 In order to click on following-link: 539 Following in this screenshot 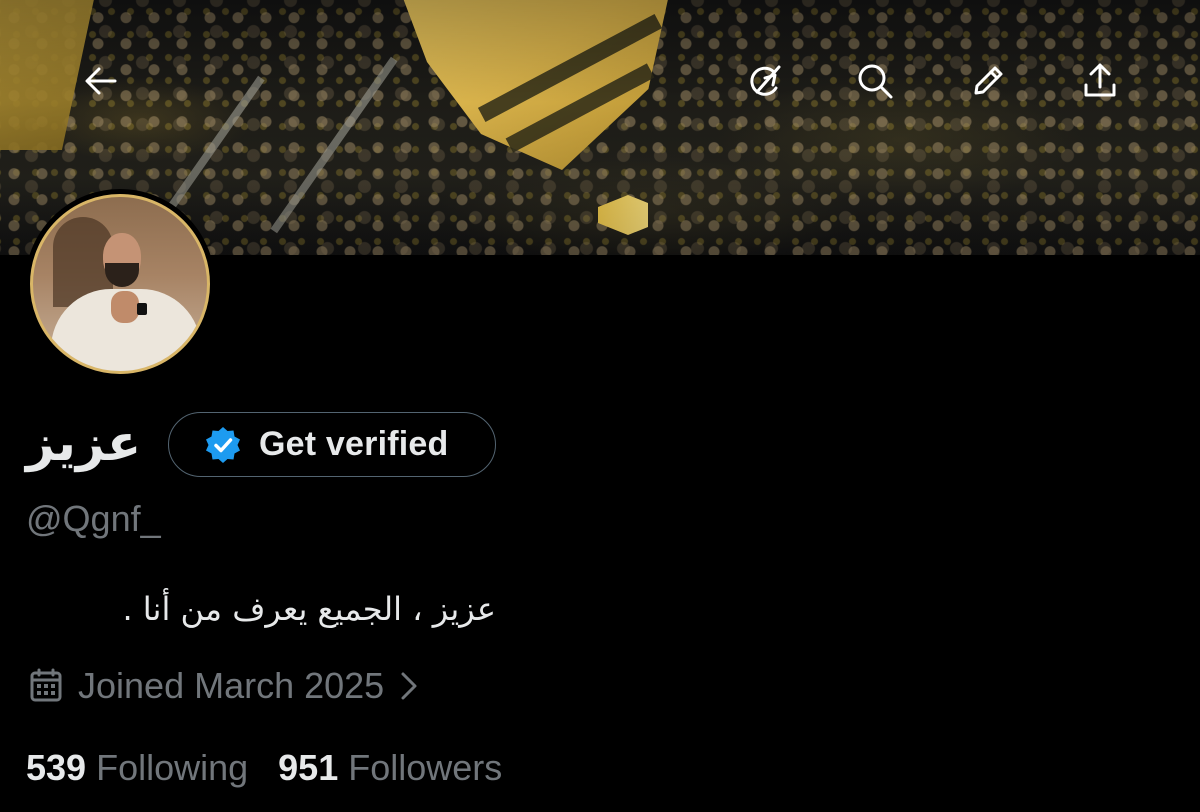, I will do `click(137, 768)`.